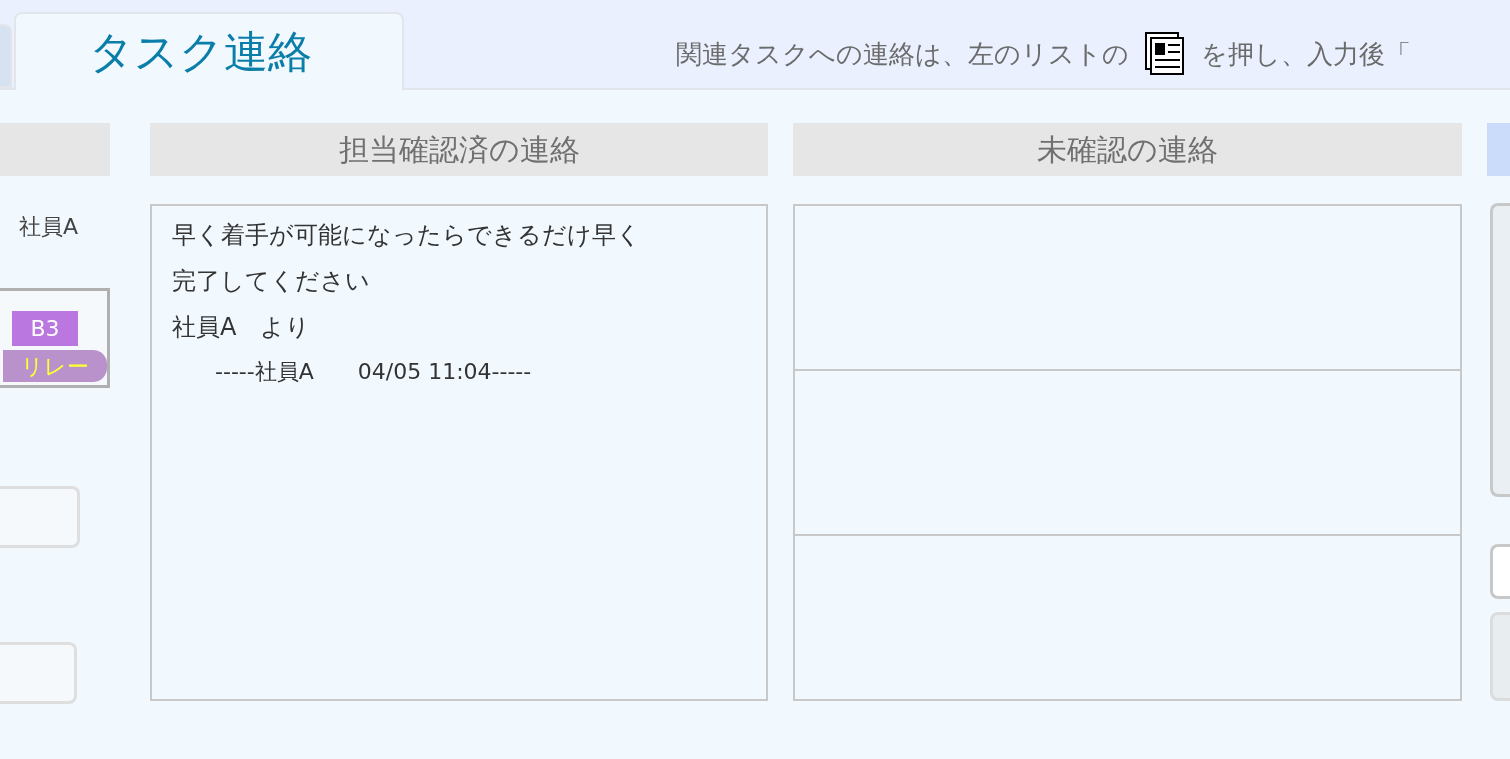 The height and width of the screenshot is (759, 1510). I want to click on column-header: 担当確認済の連絡, so click(459, 149).